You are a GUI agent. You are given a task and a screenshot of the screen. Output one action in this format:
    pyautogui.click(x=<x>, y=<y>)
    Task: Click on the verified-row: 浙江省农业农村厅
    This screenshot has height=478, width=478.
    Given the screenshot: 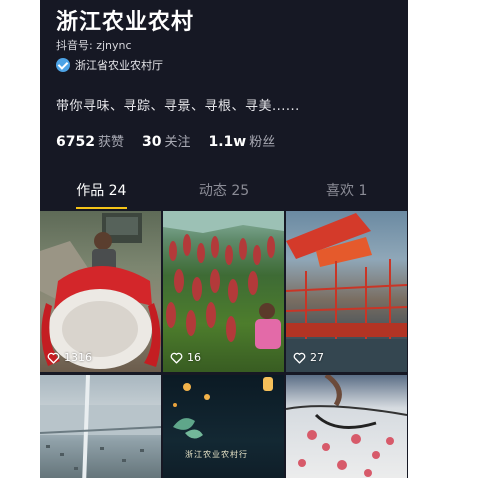 What is the action you would take?
    pyautogui.click(x=109, y=65)
    